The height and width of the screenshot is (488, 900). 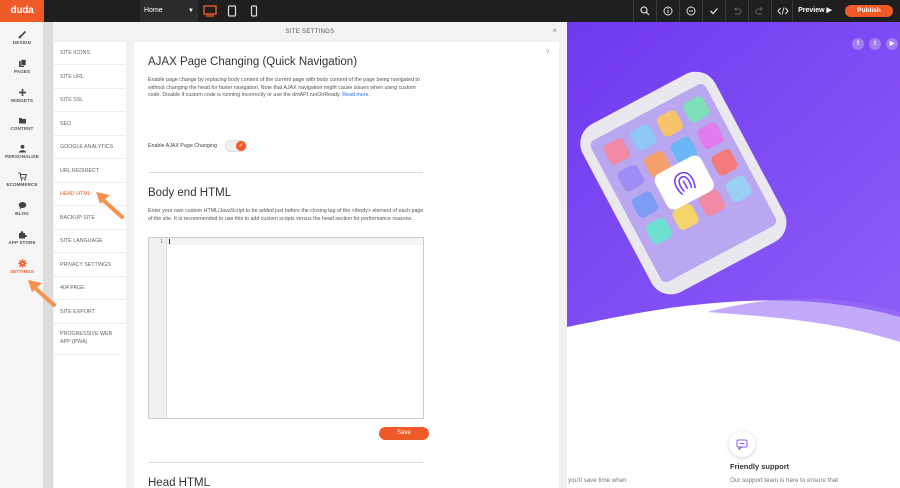 I want to click on developer-mode-button, so click(x=783, y=11).